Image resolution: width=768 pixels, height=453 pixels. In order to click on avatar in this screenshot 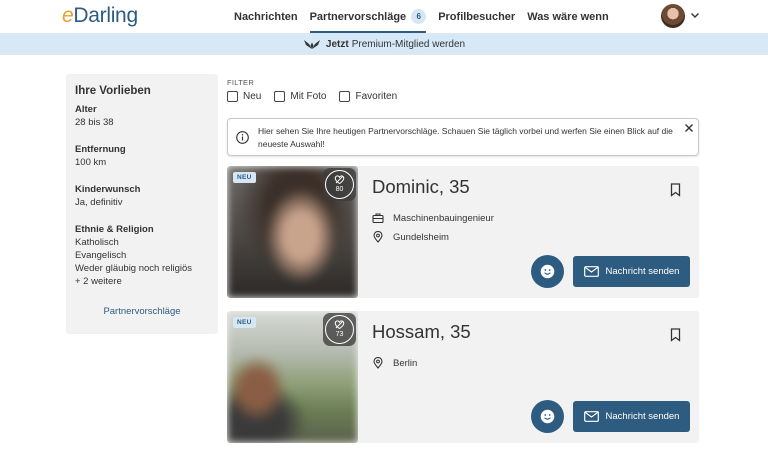, I will do `click(673, 16)`.